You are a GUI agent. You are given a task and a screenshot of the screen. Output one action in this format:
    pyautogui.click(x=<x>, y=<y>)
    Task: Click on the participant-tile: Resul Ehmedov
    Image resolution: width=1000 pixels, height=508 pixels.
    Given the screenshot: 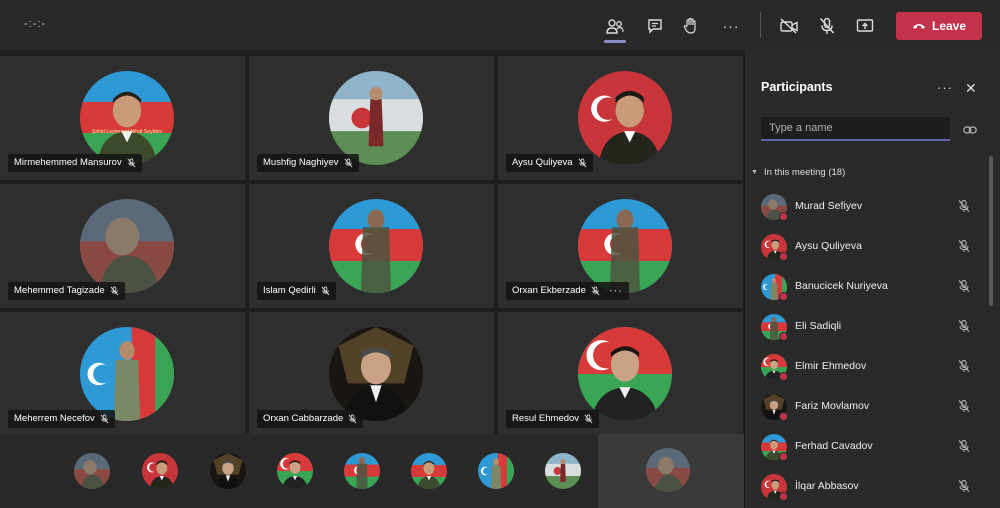 What is the action you would take?
    pyautogui.click(x=620, y=374)
    